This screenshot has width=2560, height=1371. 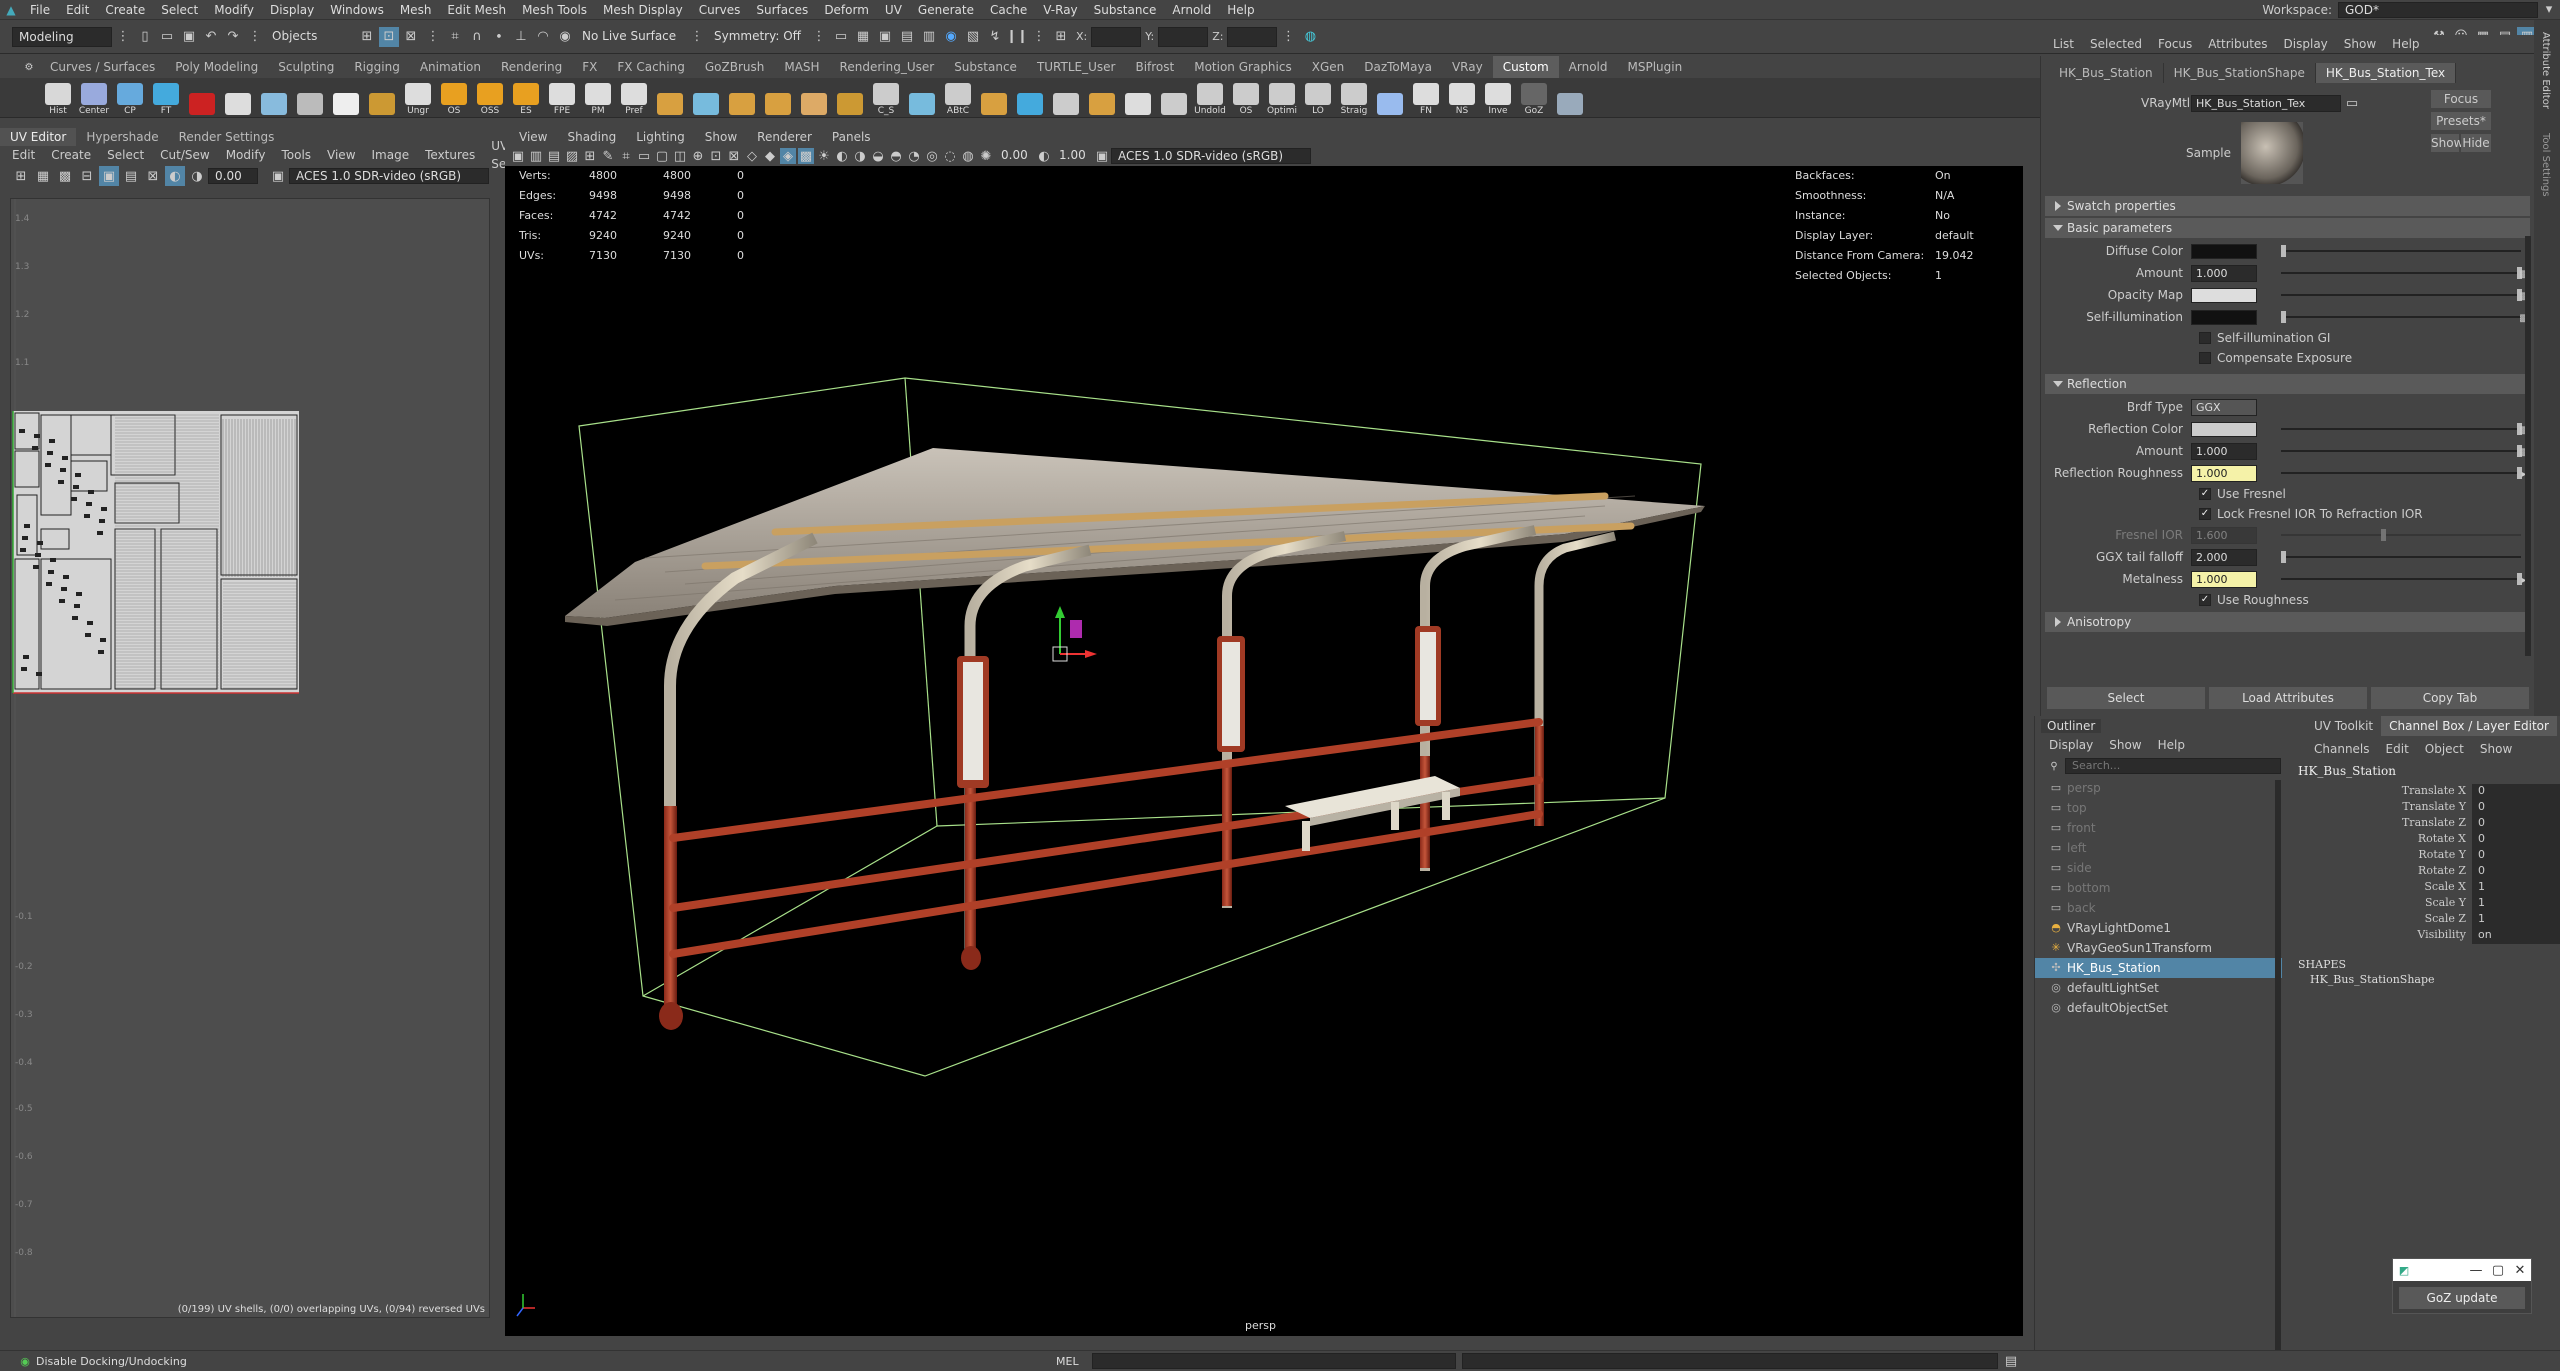 What do you see at coordinates (1426, 97) in the screenshot?
I see `shelf-button: FN` at bounding box center [1426, 97].